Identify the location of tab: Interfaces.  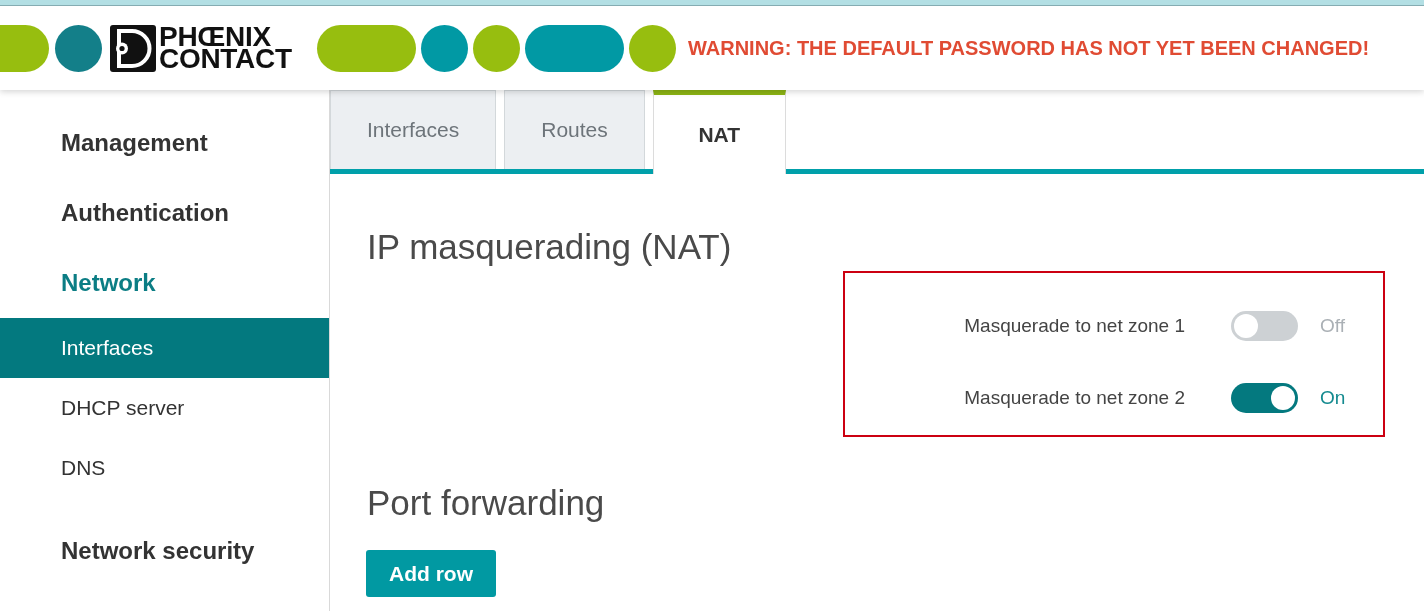
(413, 129).